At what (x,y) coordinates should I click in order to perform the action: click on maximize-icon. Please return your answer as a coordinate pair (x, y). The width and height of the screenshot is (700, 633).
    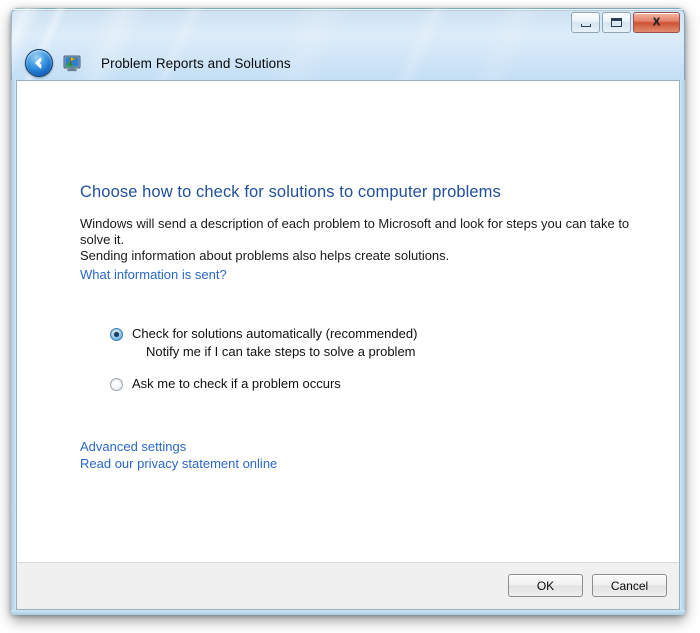
    Looking at the image, I should click on (616, 22).